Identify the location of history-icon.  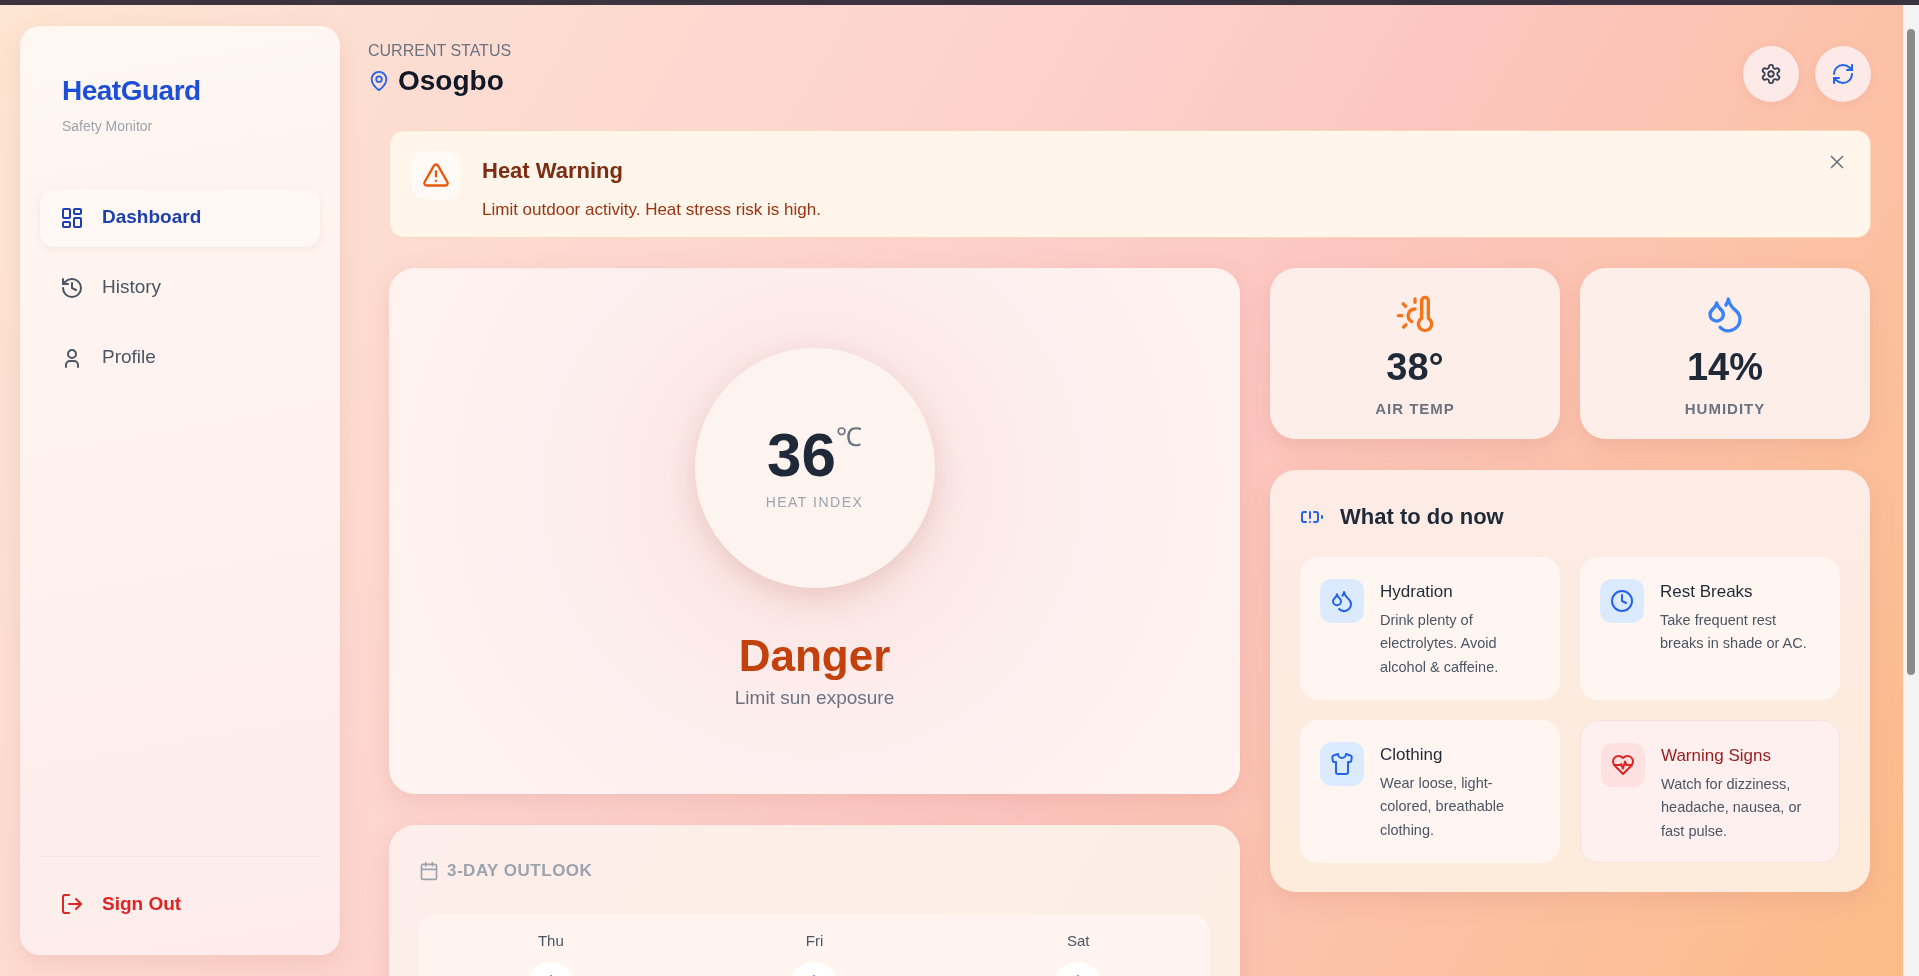
(72, 287).